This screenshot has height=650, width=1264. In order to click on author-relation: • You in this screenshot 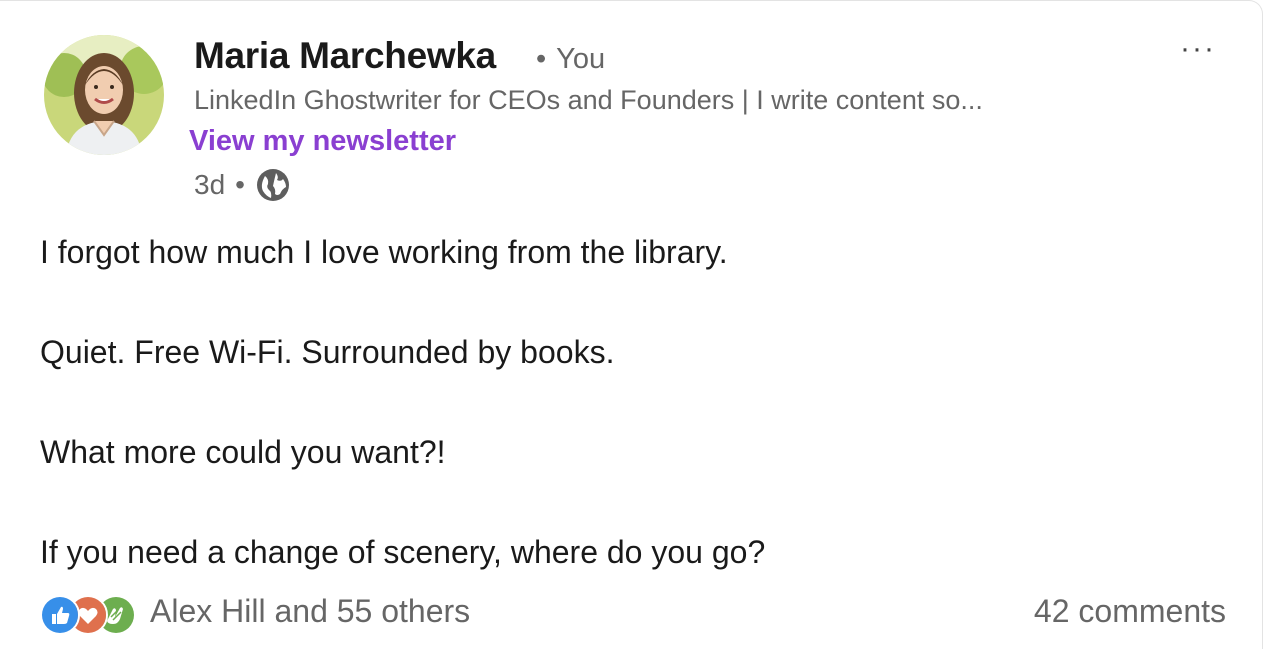, I will do `click(570, 59)`.